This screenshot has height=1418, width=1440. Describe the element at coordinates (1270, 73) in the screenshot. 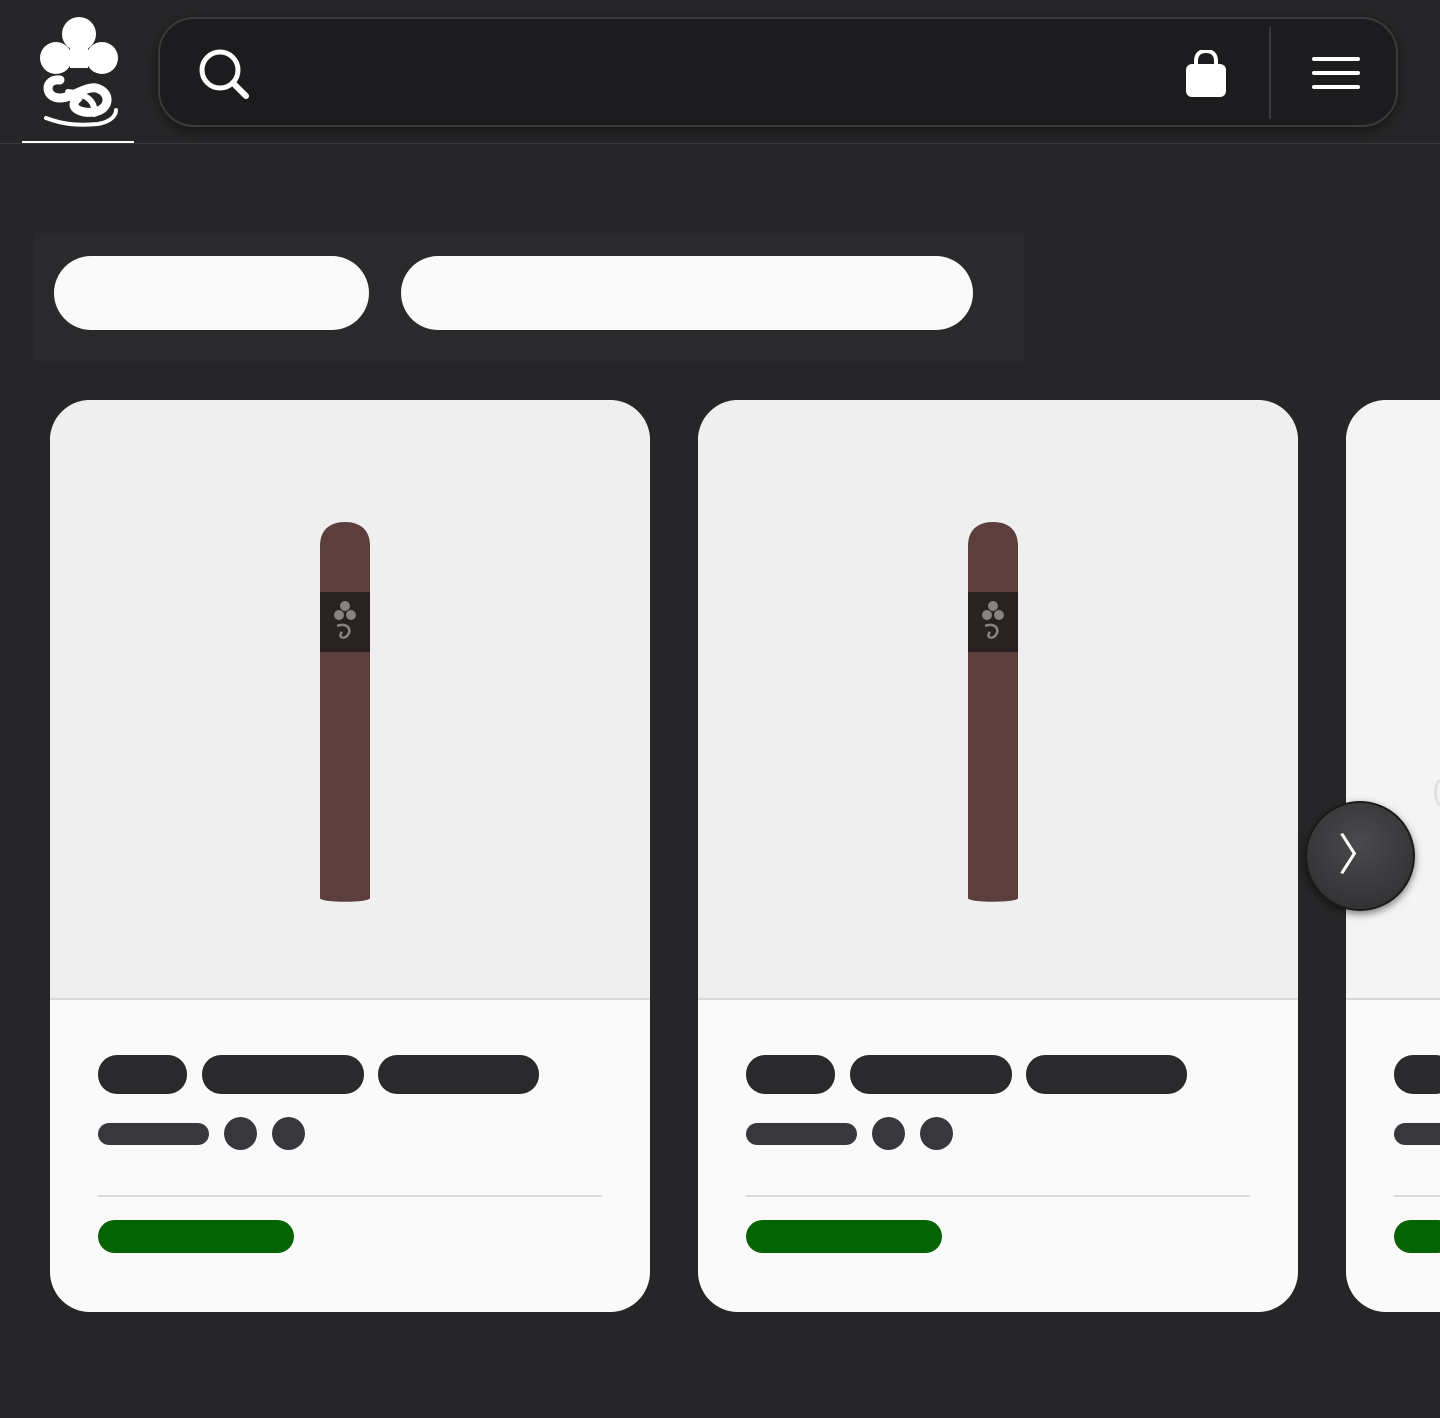

I see `header-divider` at that location.